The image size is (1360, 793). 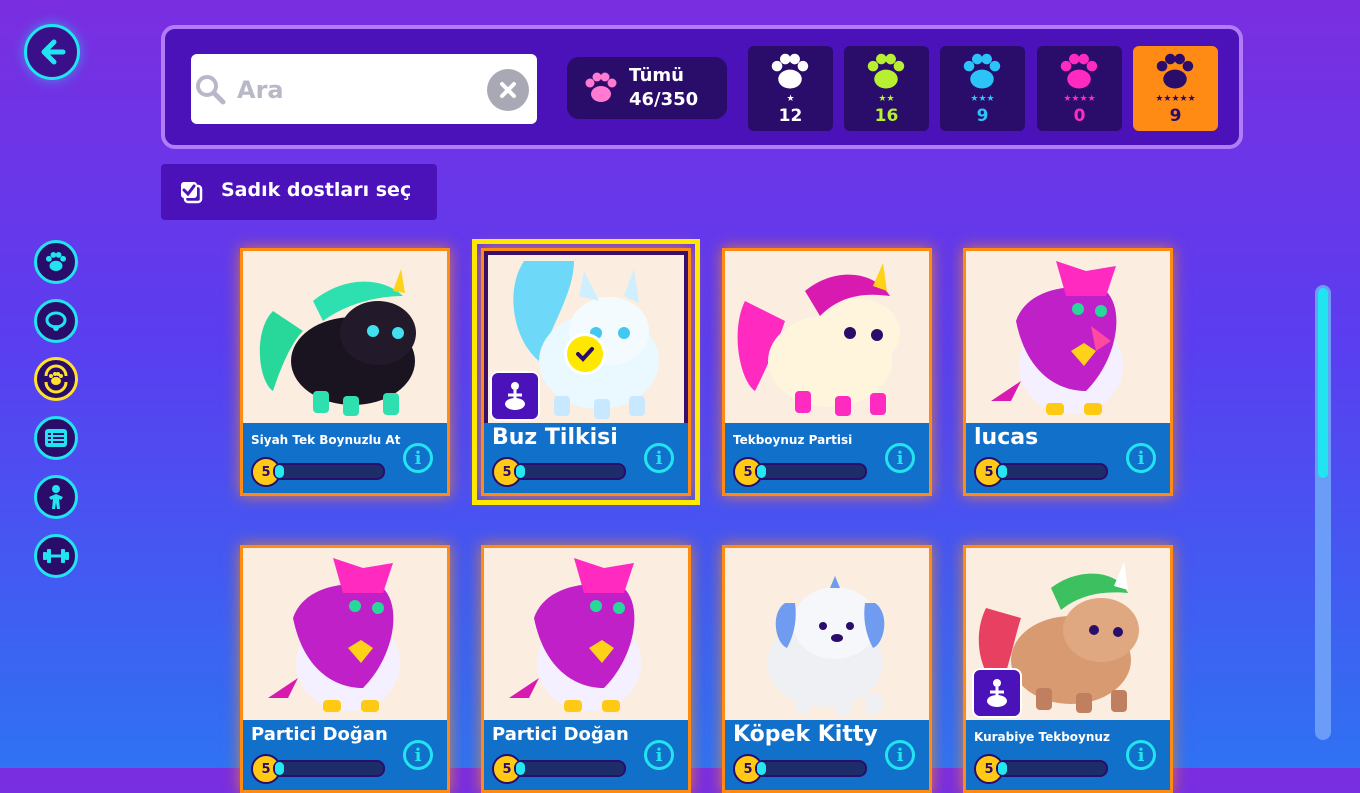 I want to click on search-input: Ara, so click(x=364, y=89).